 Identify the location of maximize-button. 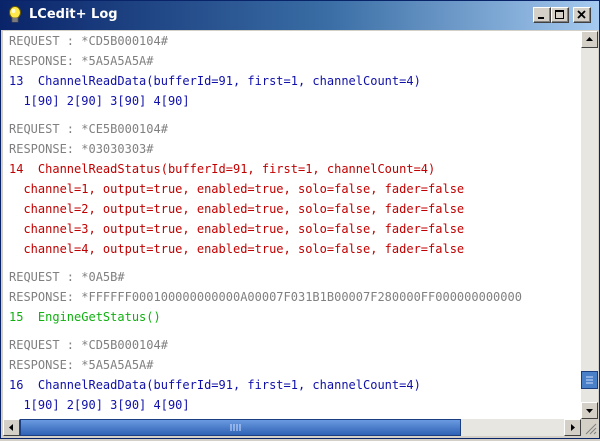
(560, 15).